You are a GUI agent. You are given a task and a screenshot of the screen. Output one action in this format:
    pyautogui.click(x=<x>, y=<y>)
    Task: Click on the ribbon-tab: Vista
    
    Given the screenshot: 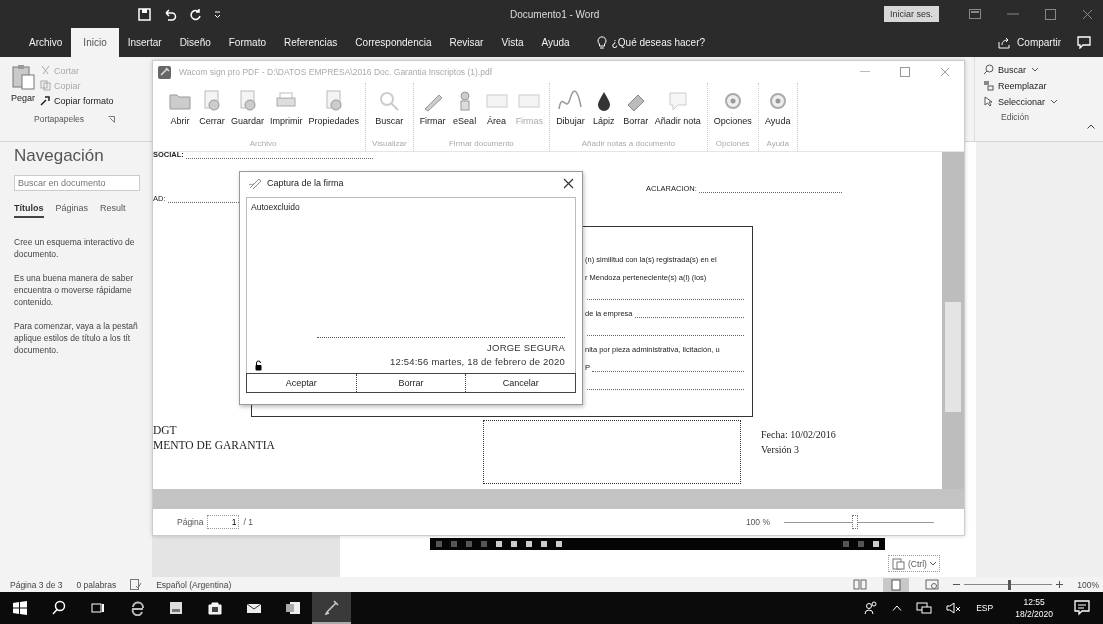 What is the action you would take?
    pyautogui.click(x=512, y=42)
    